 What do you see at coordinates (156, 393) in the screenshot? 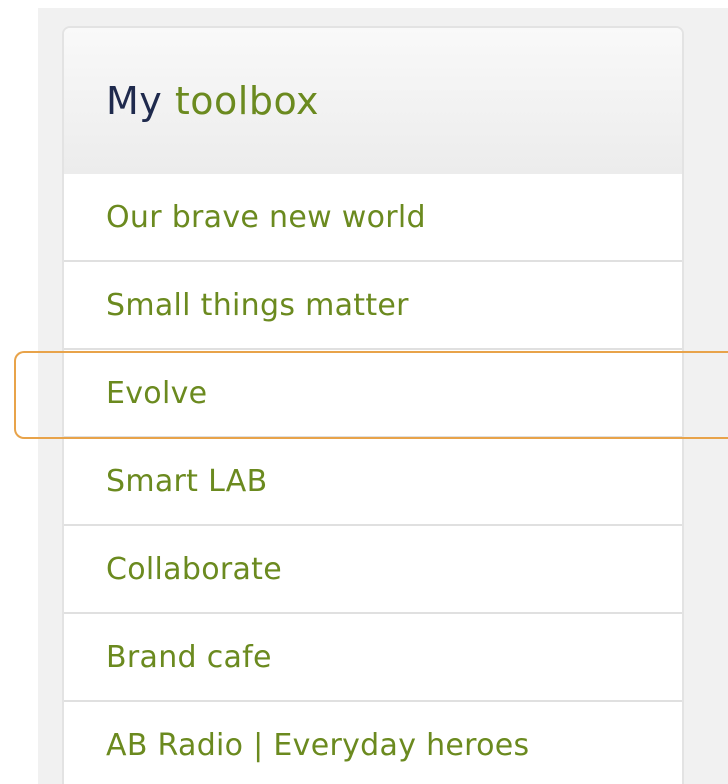
I see `menu-link-evolve: Evolve` at bounding box center [156, 393].